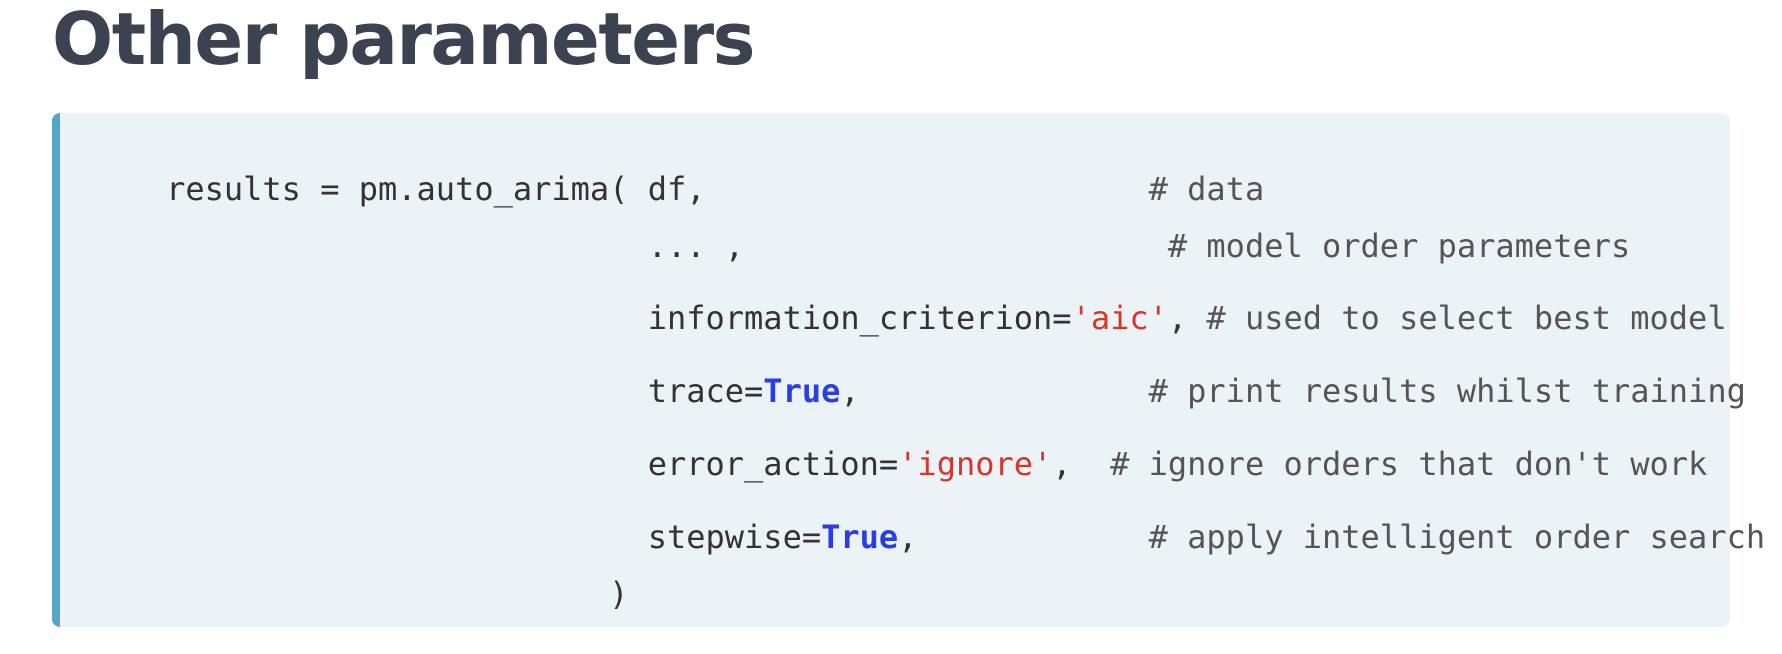 This screenshot has width=1782, height=654. I want to click on code-token: ,, so click(908, 537).